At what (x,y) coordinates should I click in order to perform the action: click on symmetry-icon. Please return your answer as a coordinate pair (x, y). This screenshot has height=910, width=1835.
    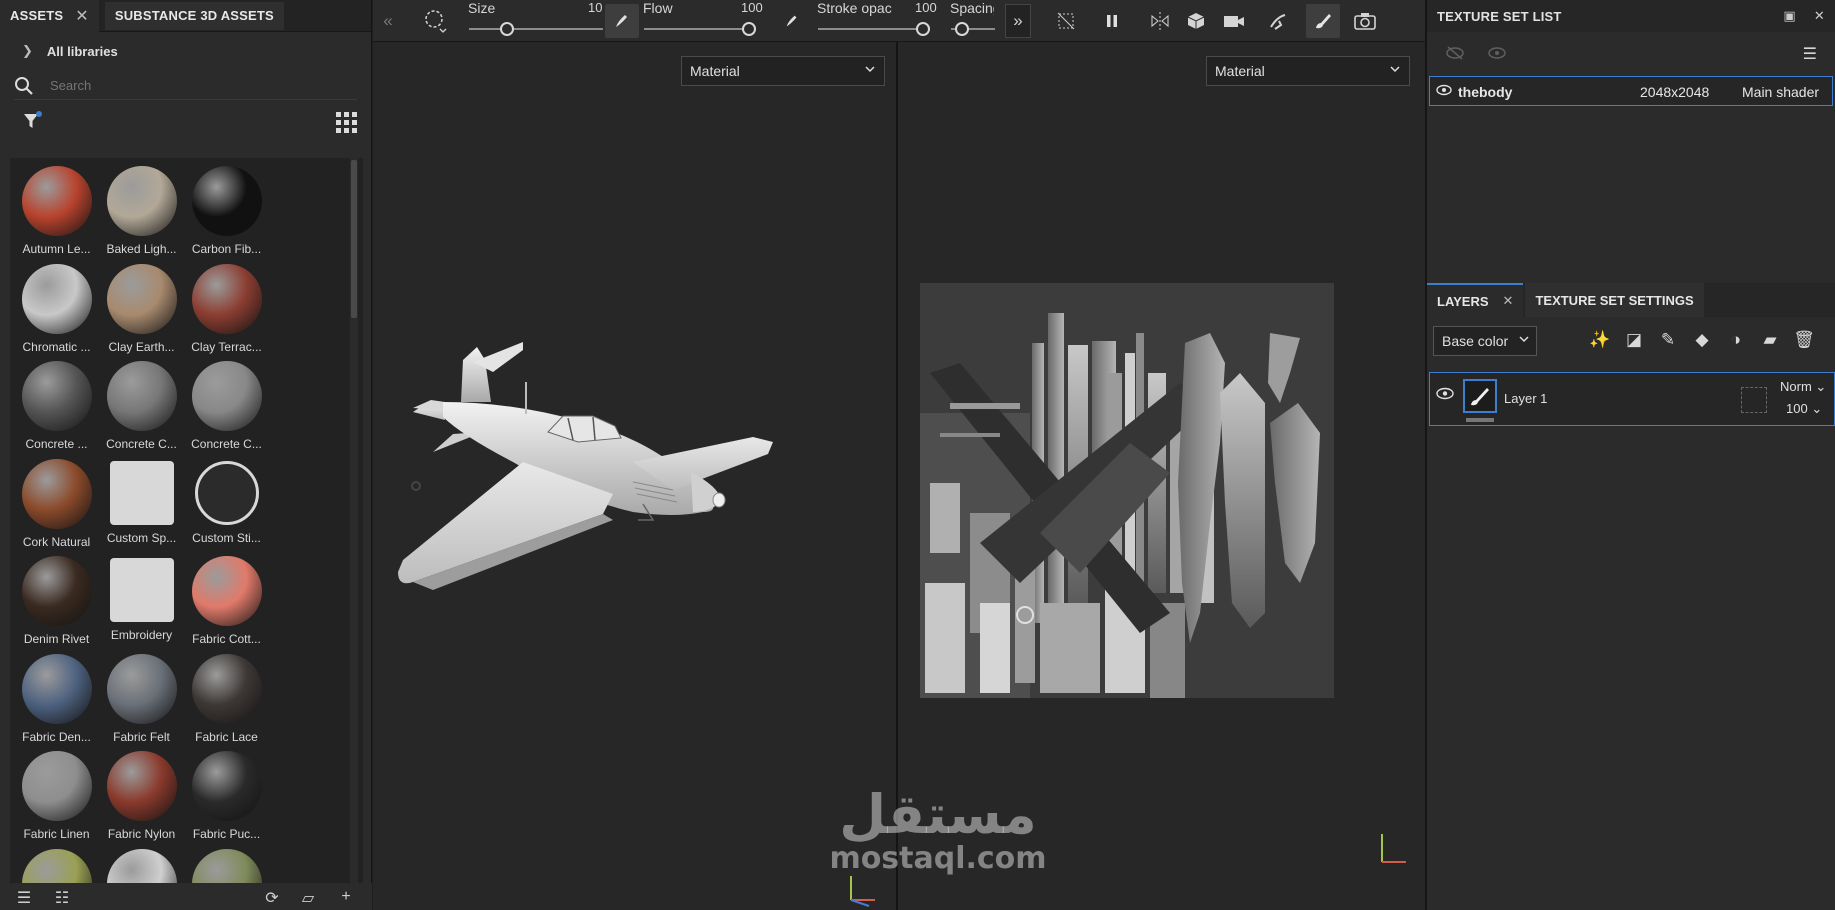
    Looking at the image, I should click on (1160, 21).